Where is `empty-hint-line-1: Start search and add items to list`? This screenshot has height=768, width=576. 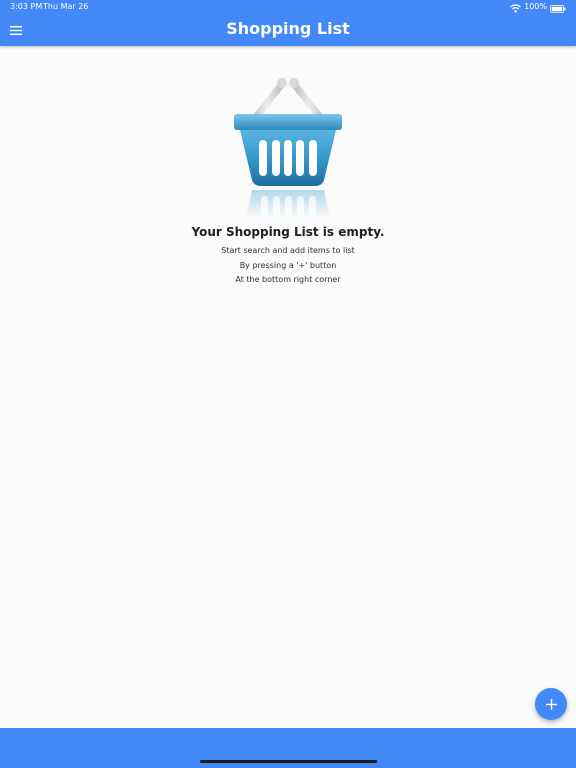
empty-hint-line-1: Start search and add items to list is located at coordinates (288, 250).